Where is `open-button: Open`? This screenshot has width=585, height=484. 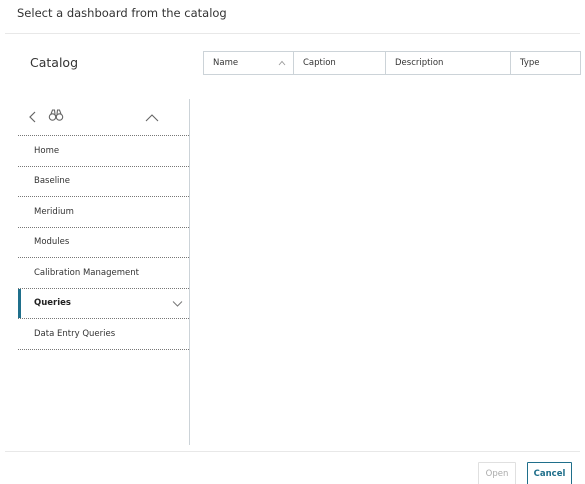 open-button: Open is located at coordinates (497, 473).